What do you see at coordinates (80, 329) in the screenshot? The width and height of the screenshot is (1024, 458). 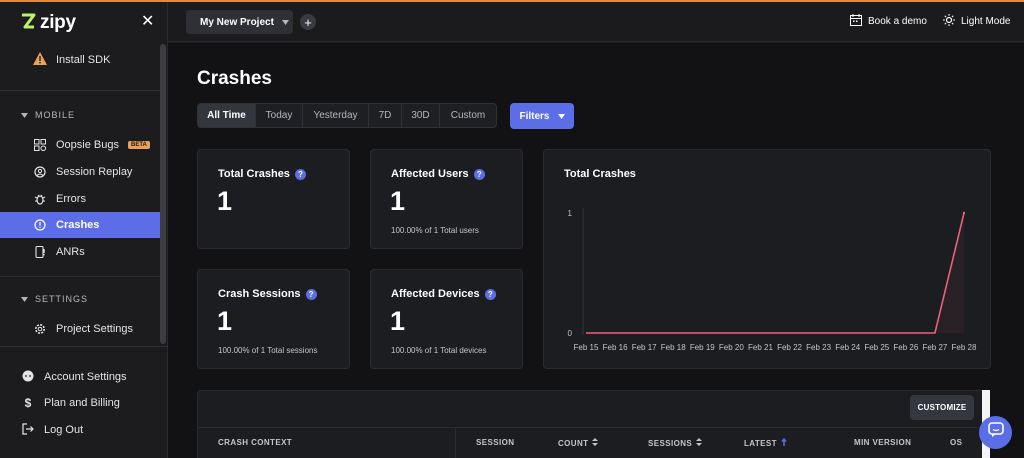 I see `sidebar-item-project-settings: Project Settings` at bounding box center [80, 329].